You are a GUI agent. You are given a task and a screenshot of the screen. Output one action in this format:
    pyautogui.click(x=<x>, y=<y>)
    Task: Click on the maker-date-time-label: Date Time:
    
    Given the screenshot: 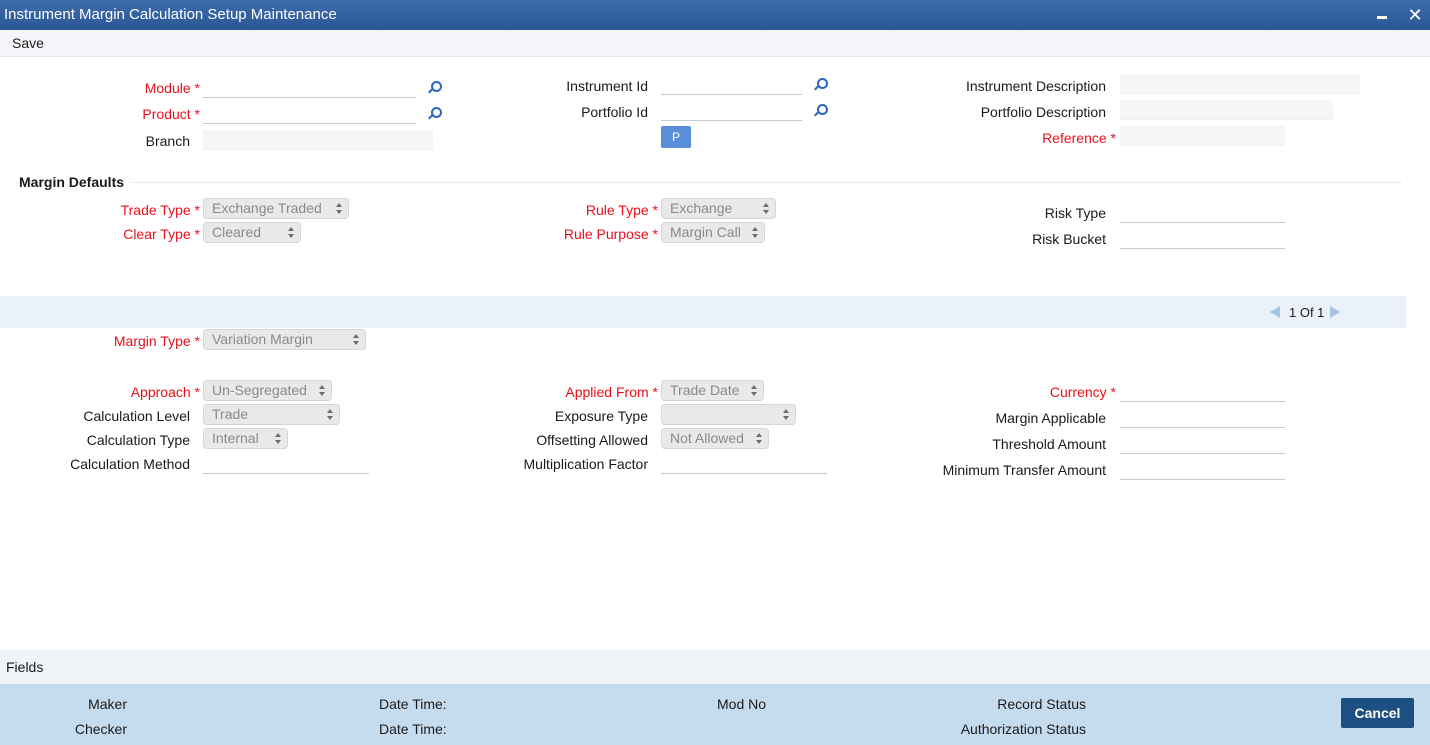 What is the action you would take?
    pyautogui.click(x=413, y=704)
    